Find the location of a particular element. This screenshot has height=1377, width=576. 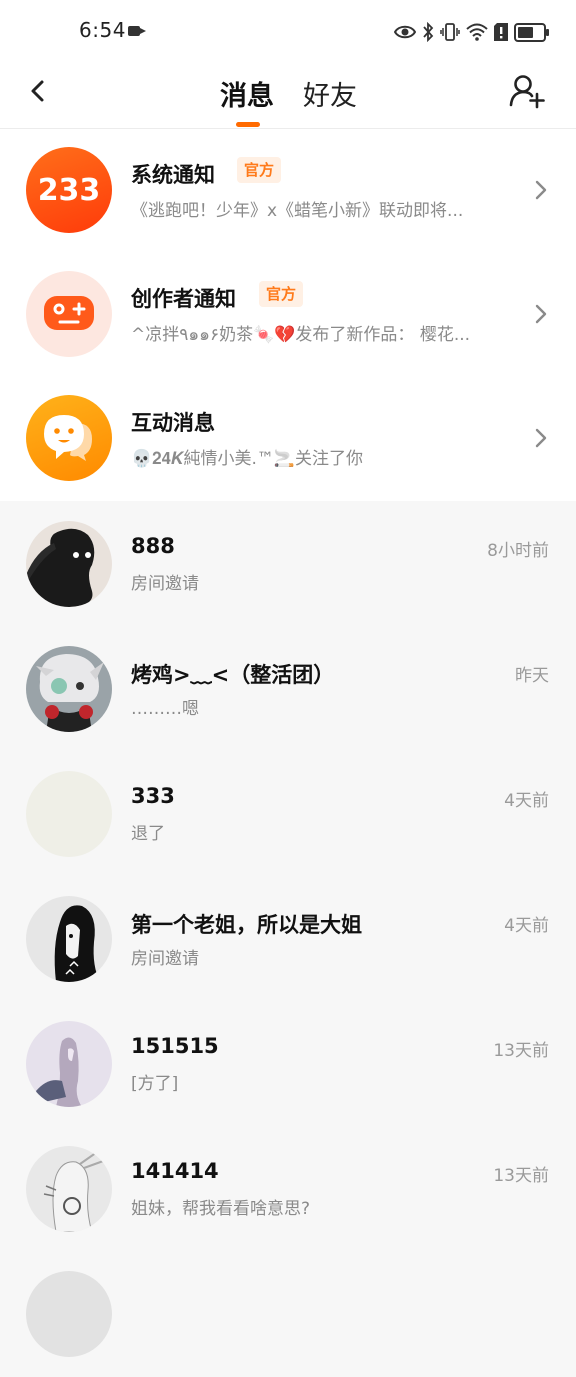

wifi-icon is located at coordinates (477, 32).